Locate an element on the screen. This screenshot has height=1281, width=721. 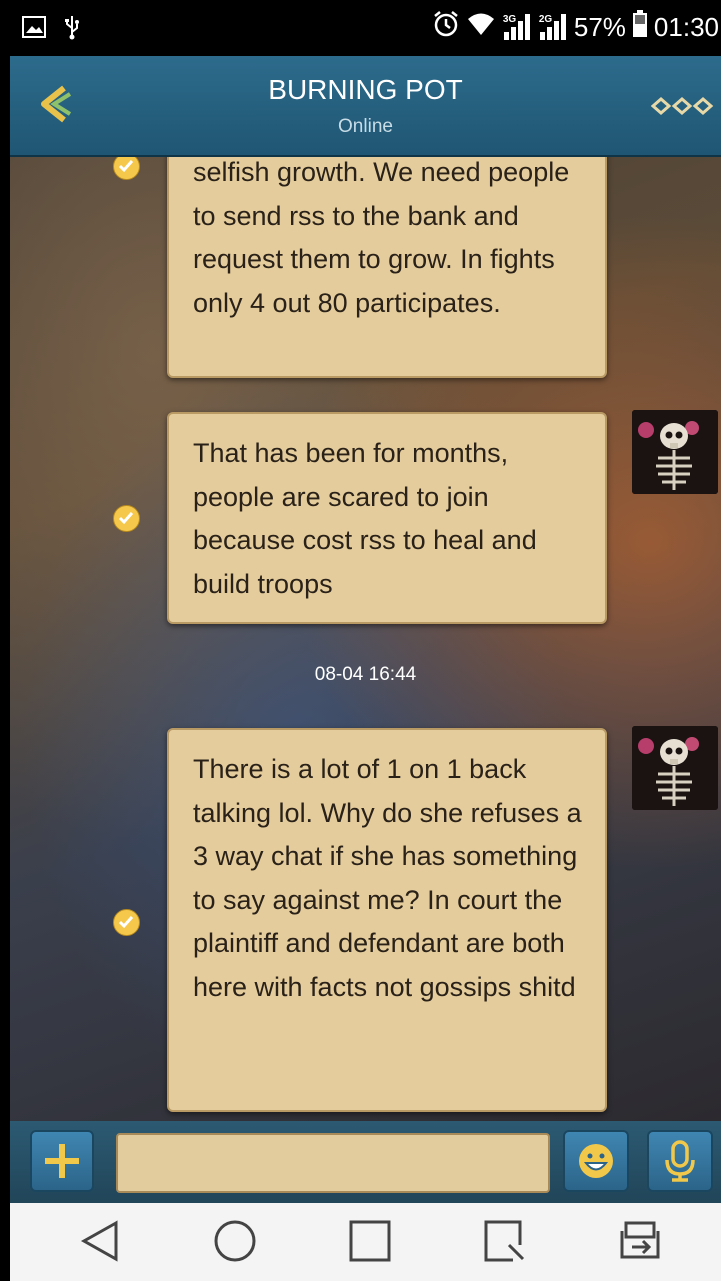
emoji-button is located at coordinates (596, 1161).